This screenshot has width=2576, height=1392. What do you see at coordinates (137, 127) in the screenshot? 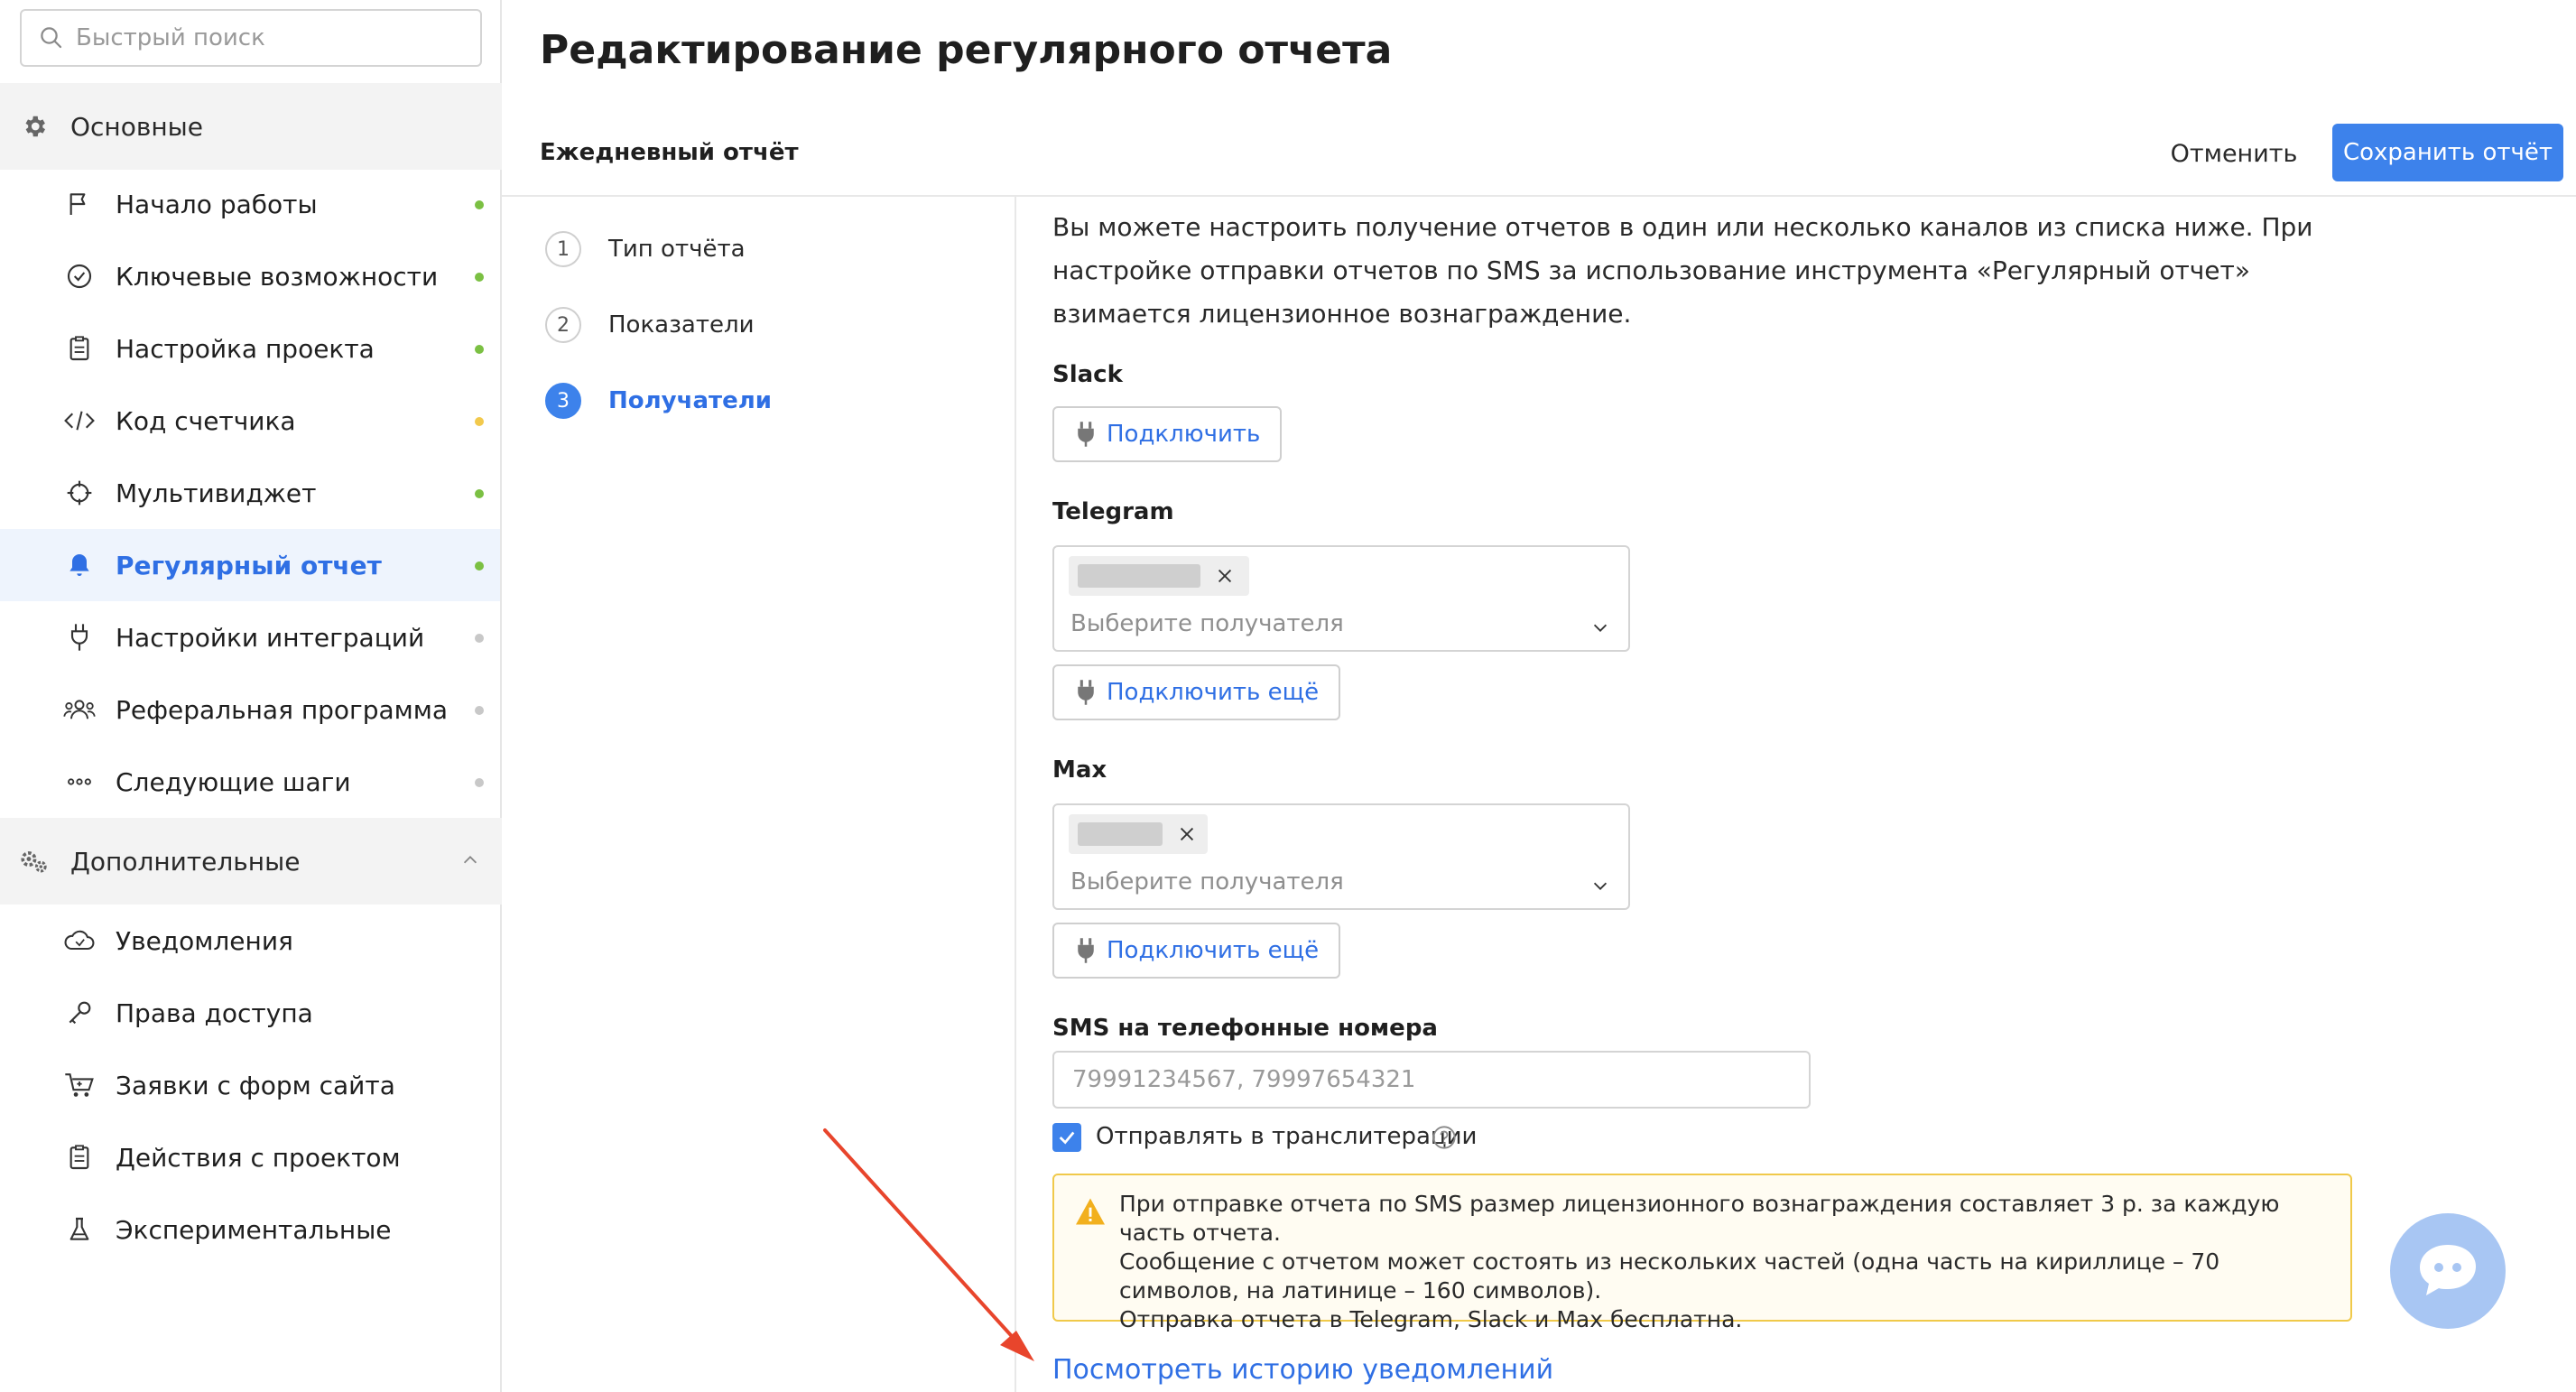
I see `section-main-label: Основные` at bounding box center [137, 127].